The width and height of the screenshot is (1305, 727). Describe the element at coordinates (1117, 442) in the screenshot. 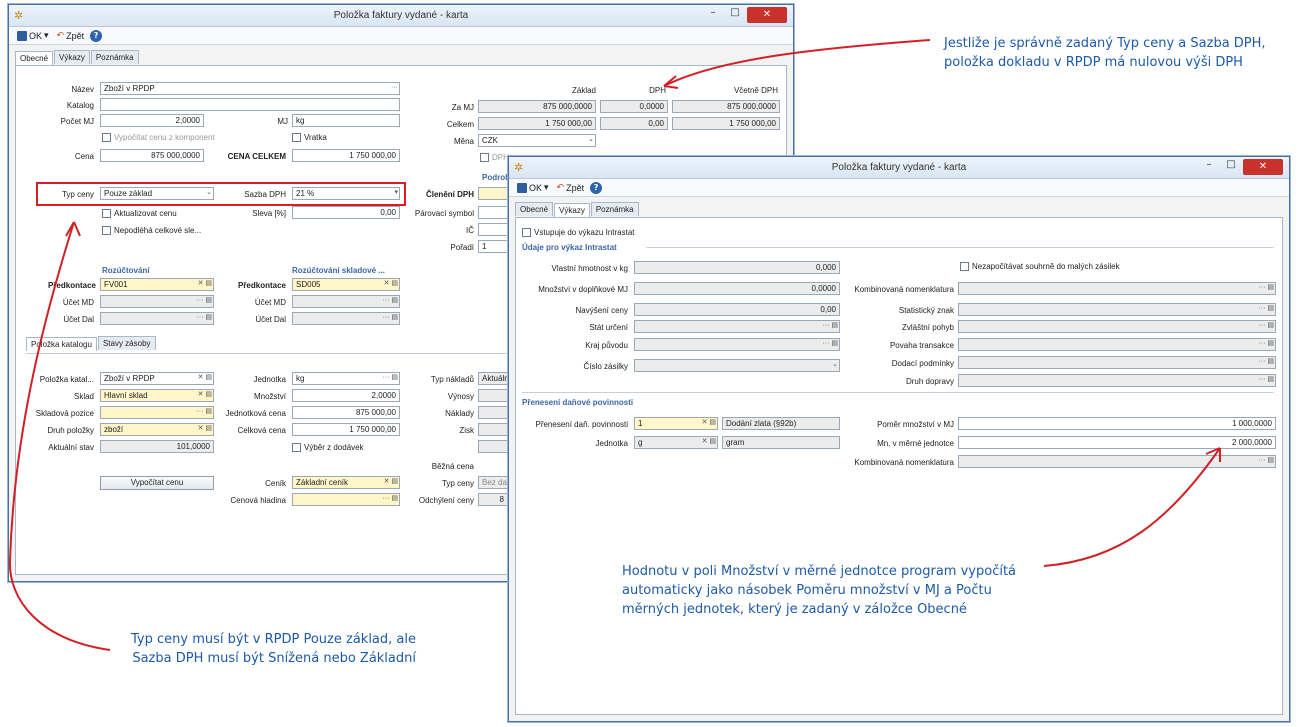

I see `mn-merne-field: 2 000,0000` at that location.